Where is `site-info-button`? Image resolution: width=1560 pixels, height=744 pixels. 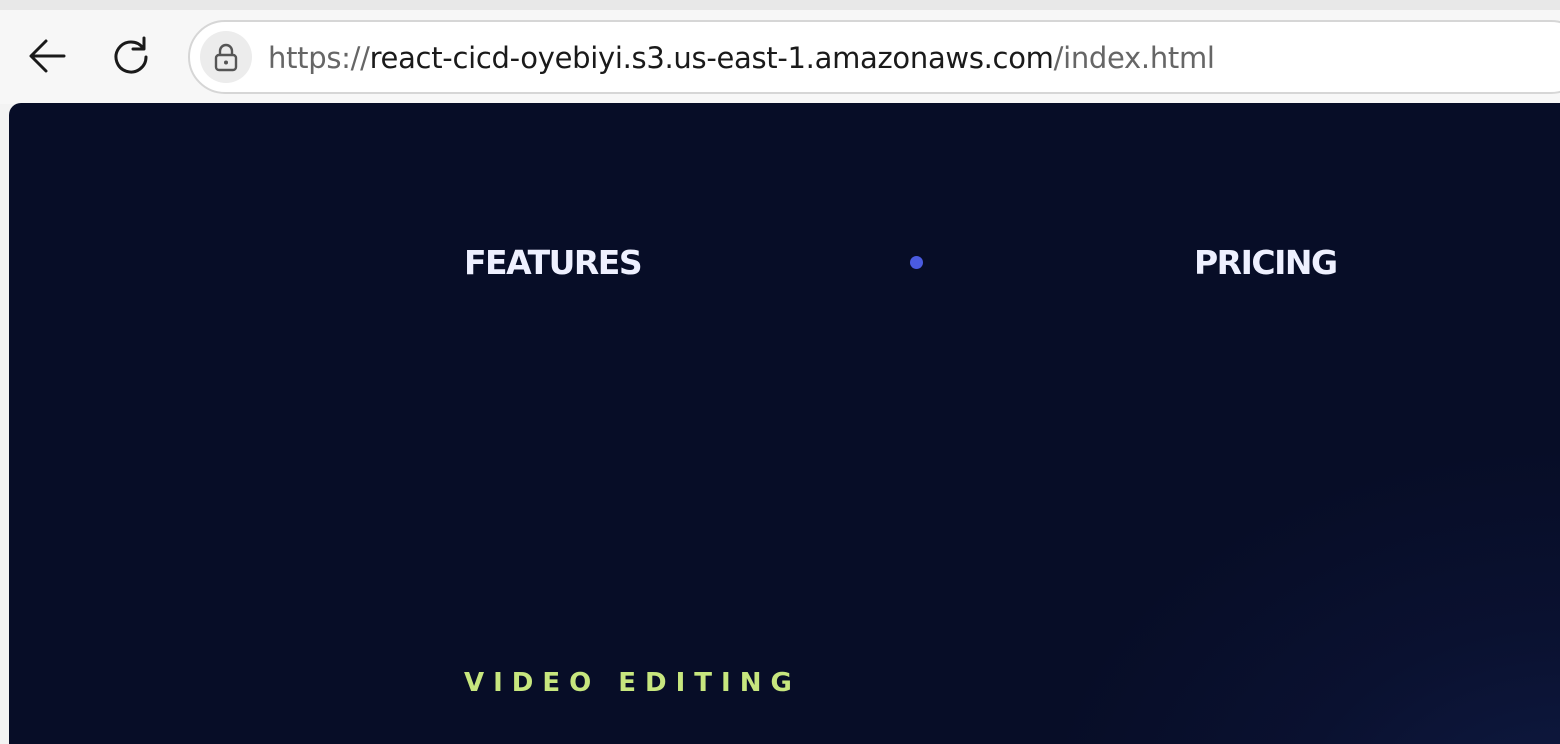
site-info-button is located at coordinates (226, 57).